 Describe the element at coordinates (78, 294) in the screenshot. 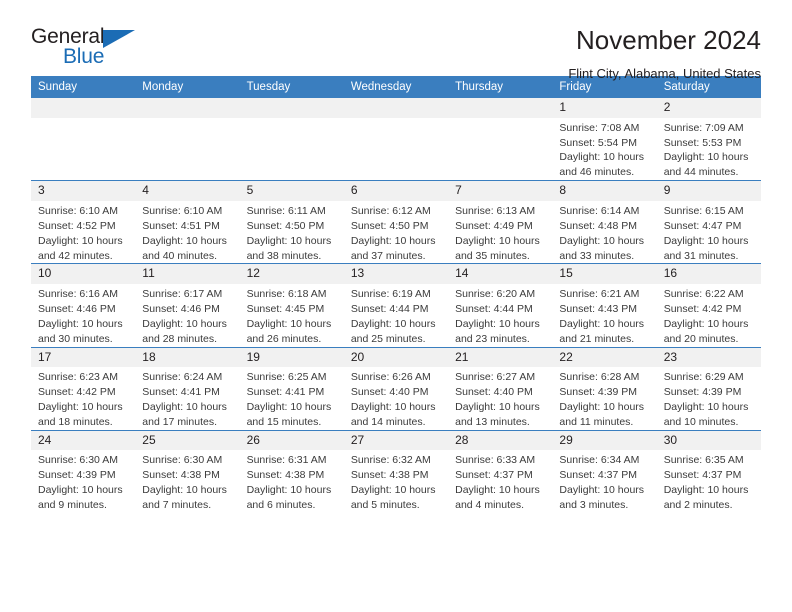

I see `sunrise-time: Sunrise: 6:16 AM` at that location.